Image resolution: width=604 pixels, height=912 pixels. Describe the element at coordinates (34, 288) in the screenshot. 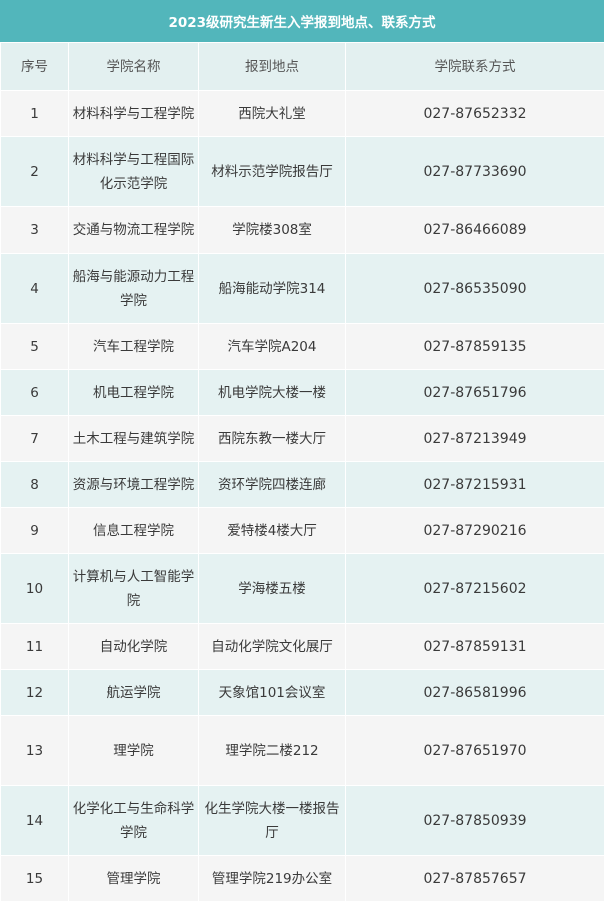

I see `cell-number: 4` at that location.